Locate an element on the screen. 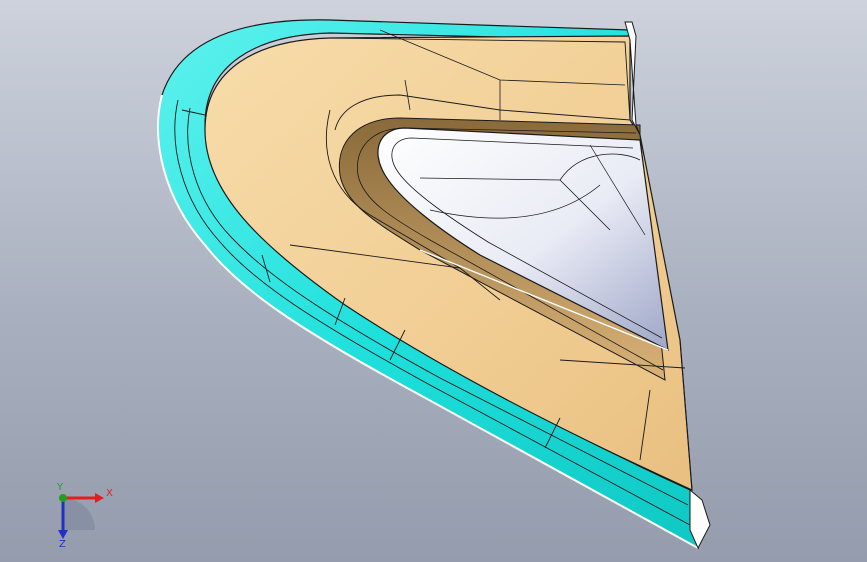  orientation-triad: X Y Z is located at coordinates (84, 515).